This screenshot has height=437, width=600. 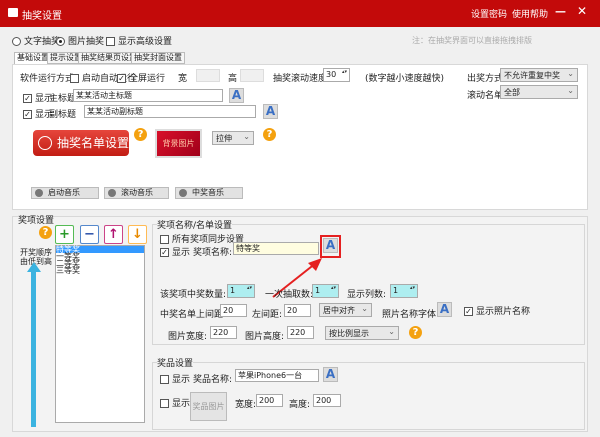 What do you see at coordinates (300, 332) in the screenshot?
I see `img-height-input: 220` at bounding box center [300, 332].